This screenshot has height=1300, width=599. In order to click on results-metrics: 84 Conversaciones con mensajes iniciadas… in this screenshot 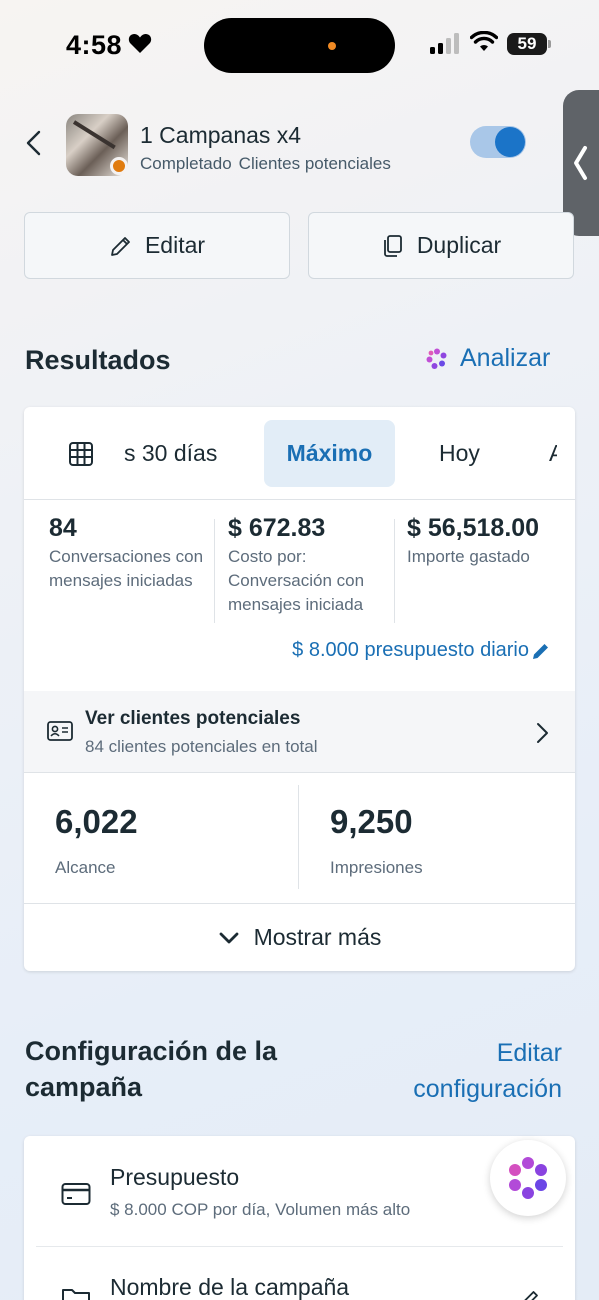, I will do `click(299, 573)`.